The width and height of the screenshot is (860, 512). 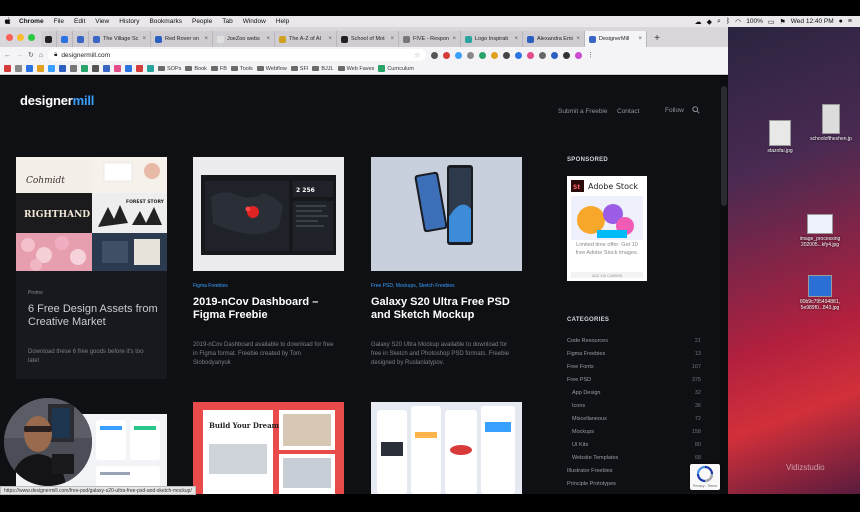 I want to click on clock: Wed 12:40 PM, so click(x=812, y=21).